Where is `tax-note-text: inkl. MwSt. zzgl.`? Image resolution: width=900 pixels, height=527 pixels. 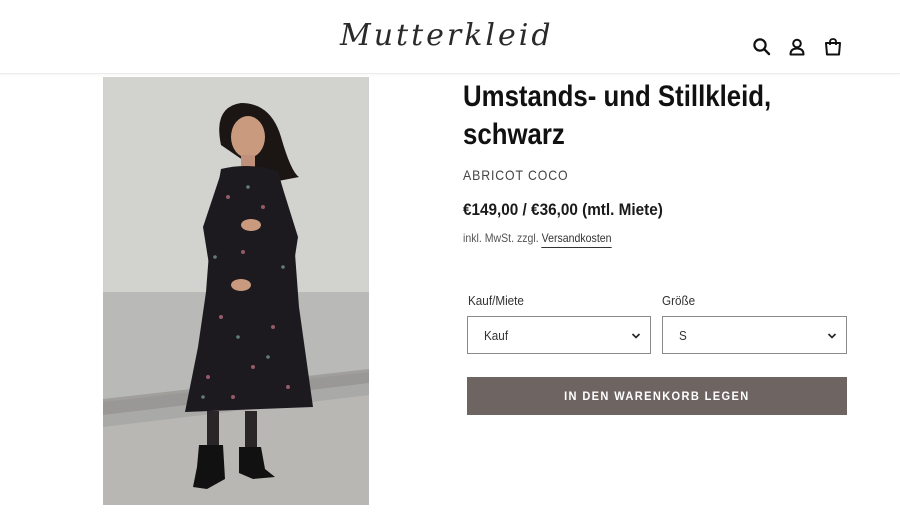
tax-note-text: inkl. MwSt. zzgl. is located at coordinates (501, 238).